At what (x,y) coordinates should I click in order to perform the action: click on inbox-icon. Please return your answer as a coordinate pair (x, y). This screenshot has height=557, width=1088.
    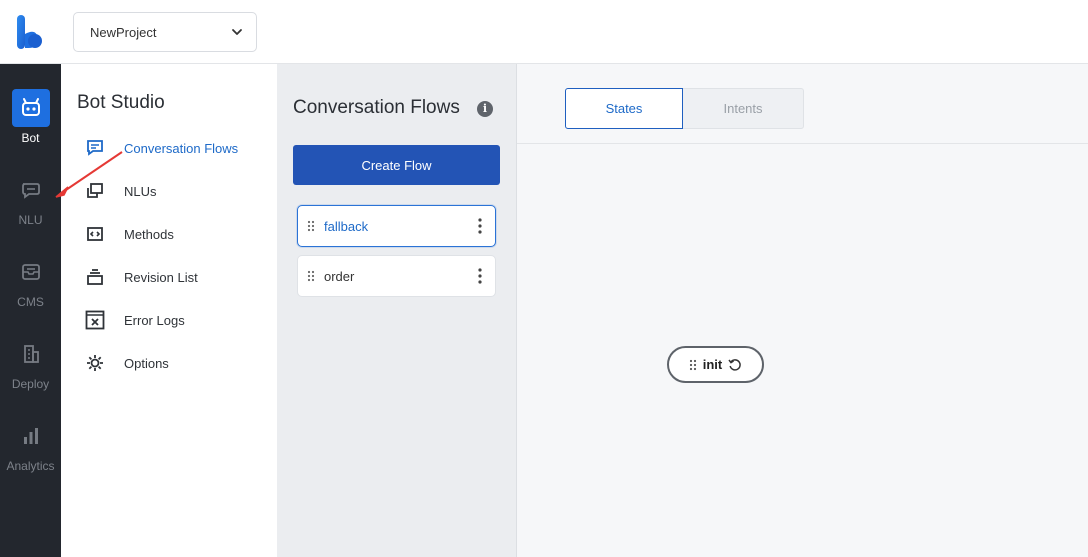
    Looking at the image, I should click on (31, 272).